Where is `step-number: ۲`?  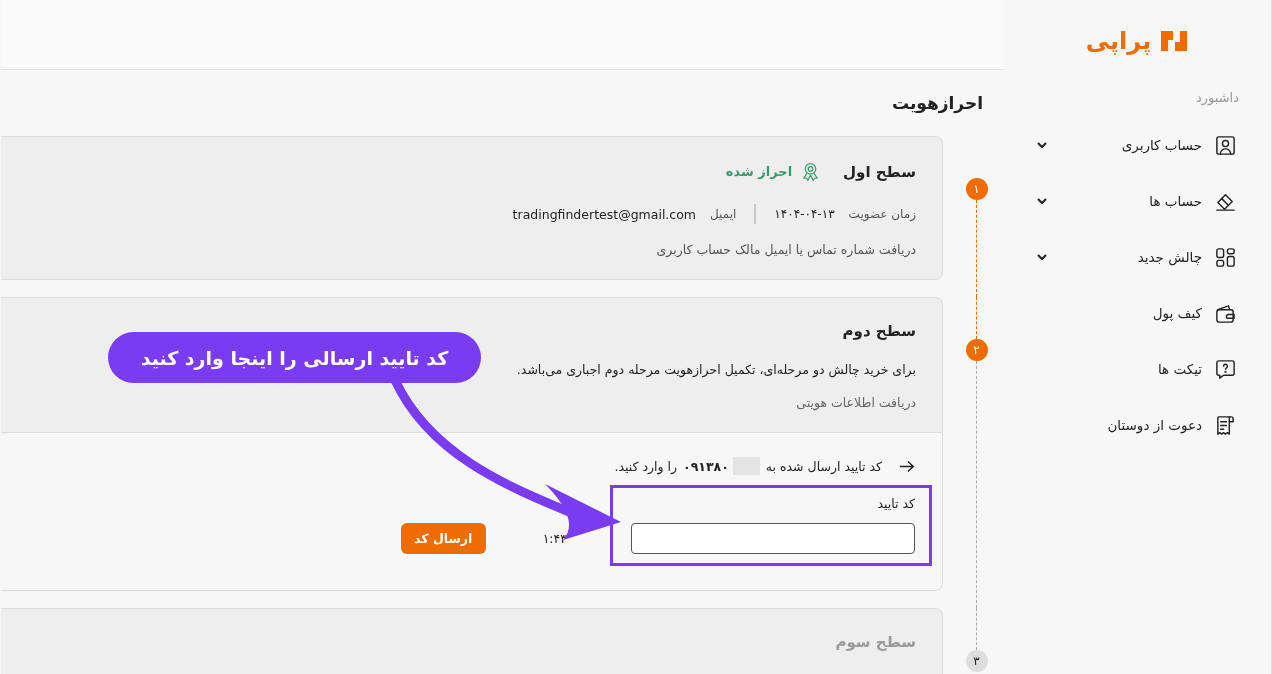 step-number: ۲ is located at coordinates (976, 350).